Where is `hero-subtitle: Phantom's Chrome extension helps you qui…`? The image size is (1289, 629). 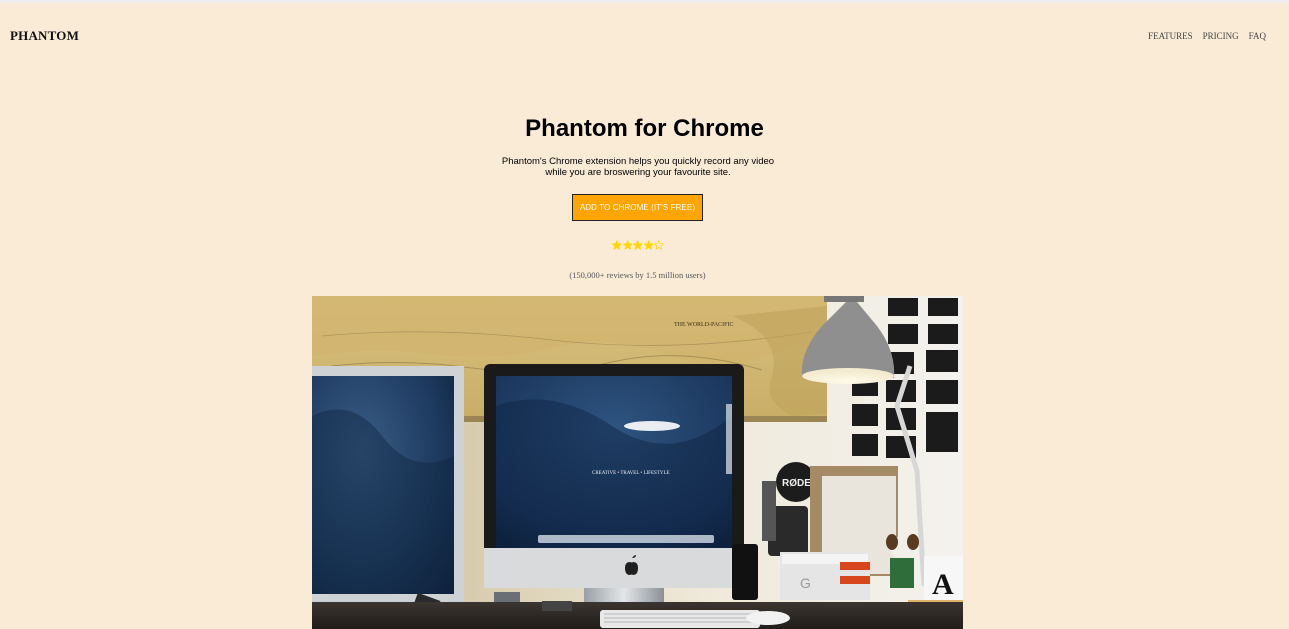
hero-subtitle: Phantom's Chrome extension helps you qui… is located at coordinates (638, 167).